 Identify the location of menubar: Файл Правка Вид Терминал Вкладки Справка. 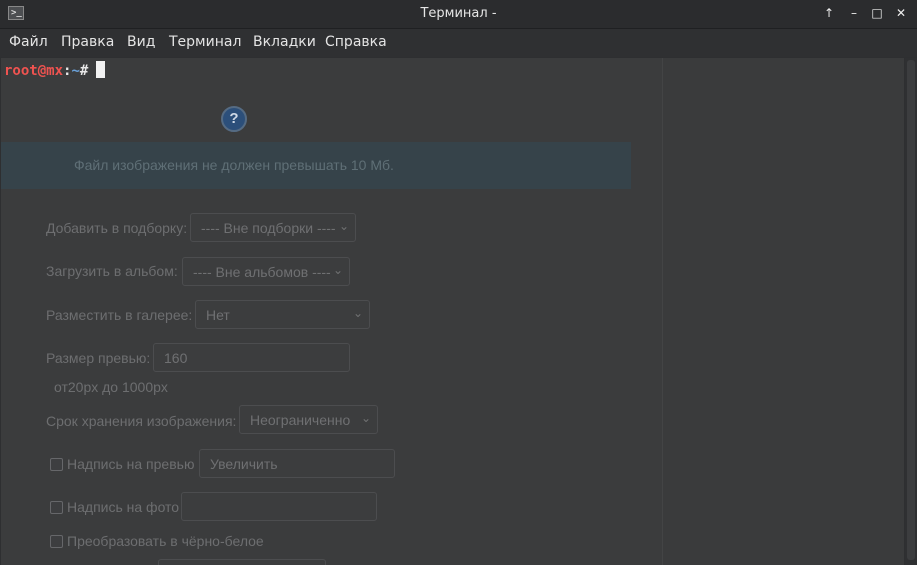
(458, 43).